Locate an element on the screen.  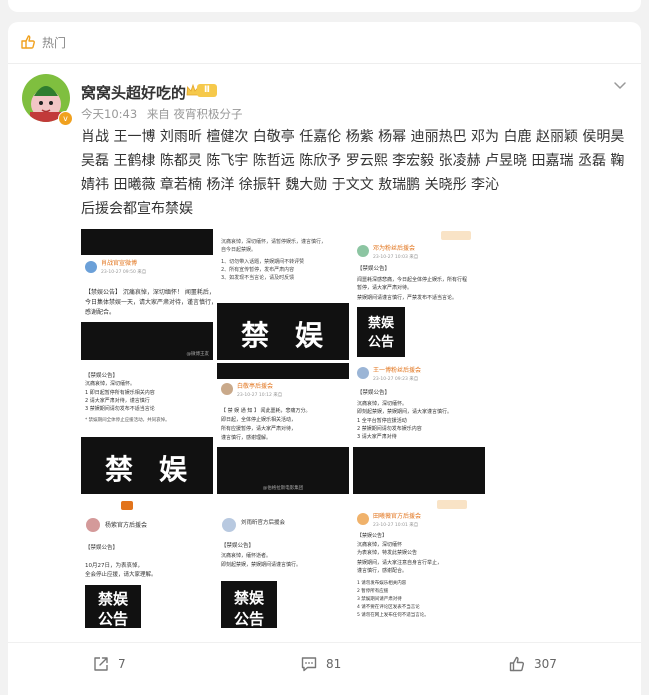
comment-icon is located at coordinates (309, 664).